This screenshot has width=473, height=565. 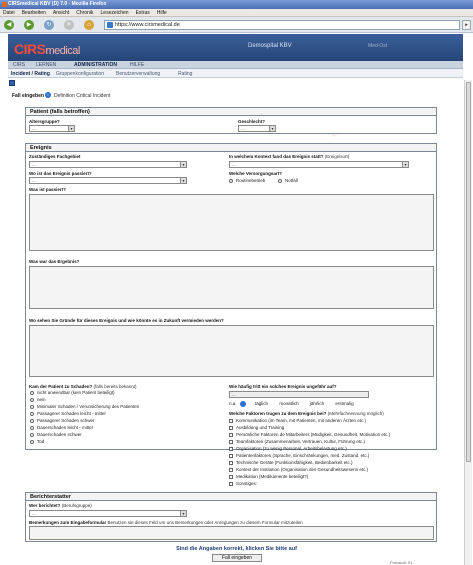 What do you see at coordinates (95, 65) in the screenshot?
I see `nav-administration: ADMINISTRATION` at bounding box center [95, 65].